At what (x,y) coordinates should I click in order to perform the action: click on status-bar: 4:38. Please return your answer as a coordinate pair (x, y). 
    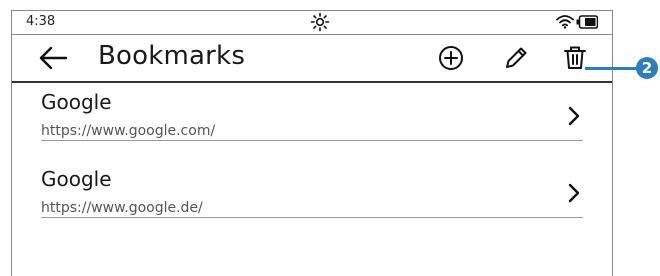
    Looking at the image, I should click on (312, 22).